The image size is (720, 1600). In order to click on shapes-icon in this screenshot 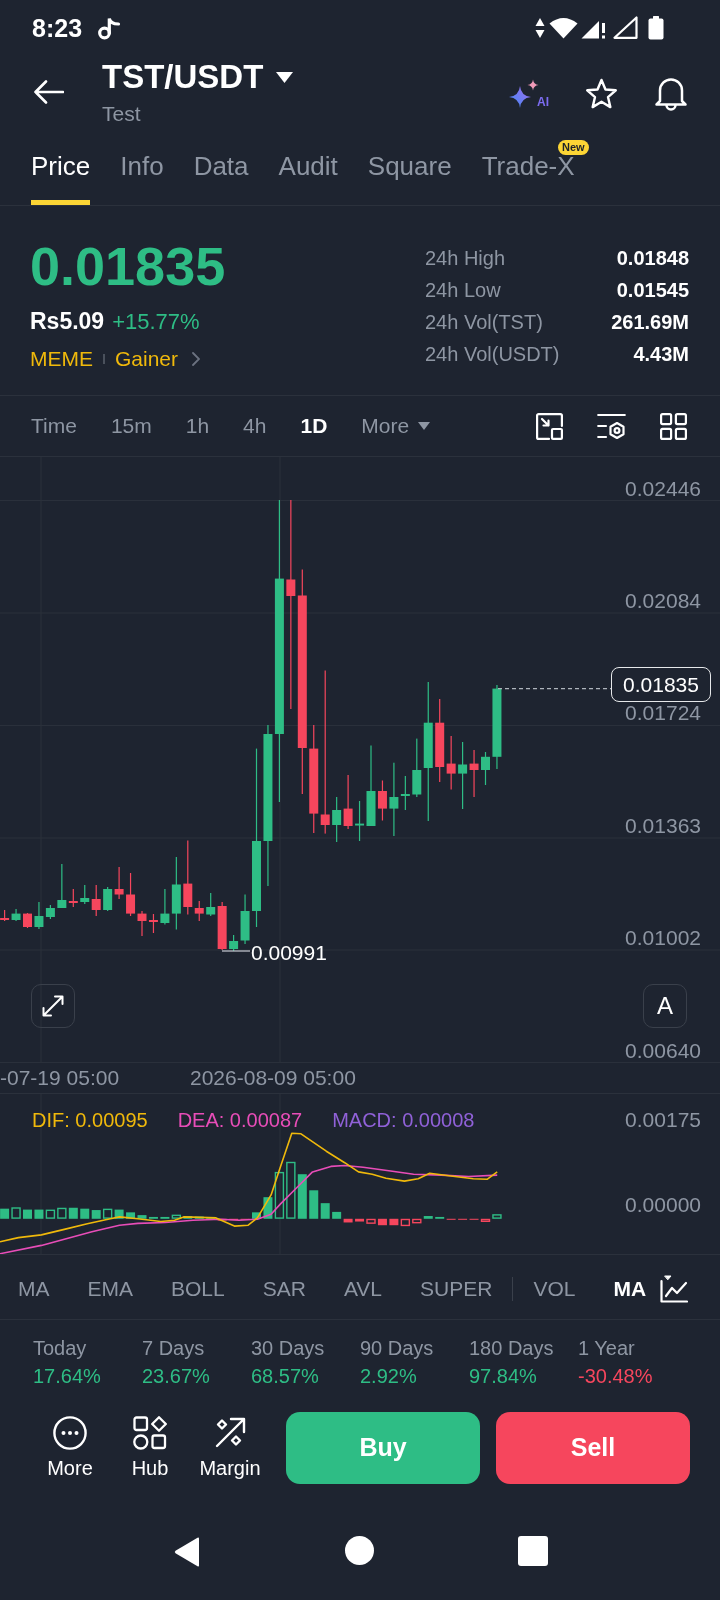, I will do `click(150, 1433)`.